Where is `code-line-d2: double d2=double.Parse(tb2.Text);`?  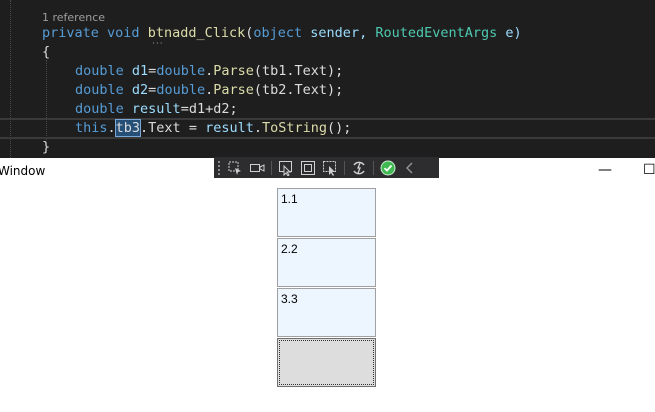
code-line-d2: double d2=double.Parse(tb2.Text); is located at coordinates (209, 90).